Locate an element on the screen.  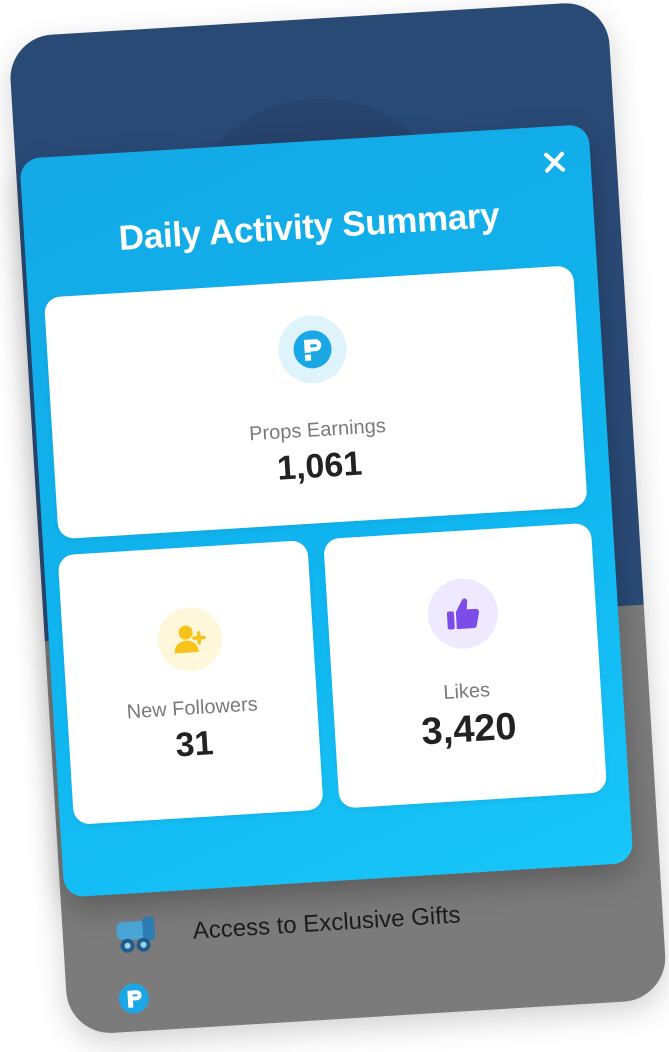
close-icon is located at coordinates (554, 162).